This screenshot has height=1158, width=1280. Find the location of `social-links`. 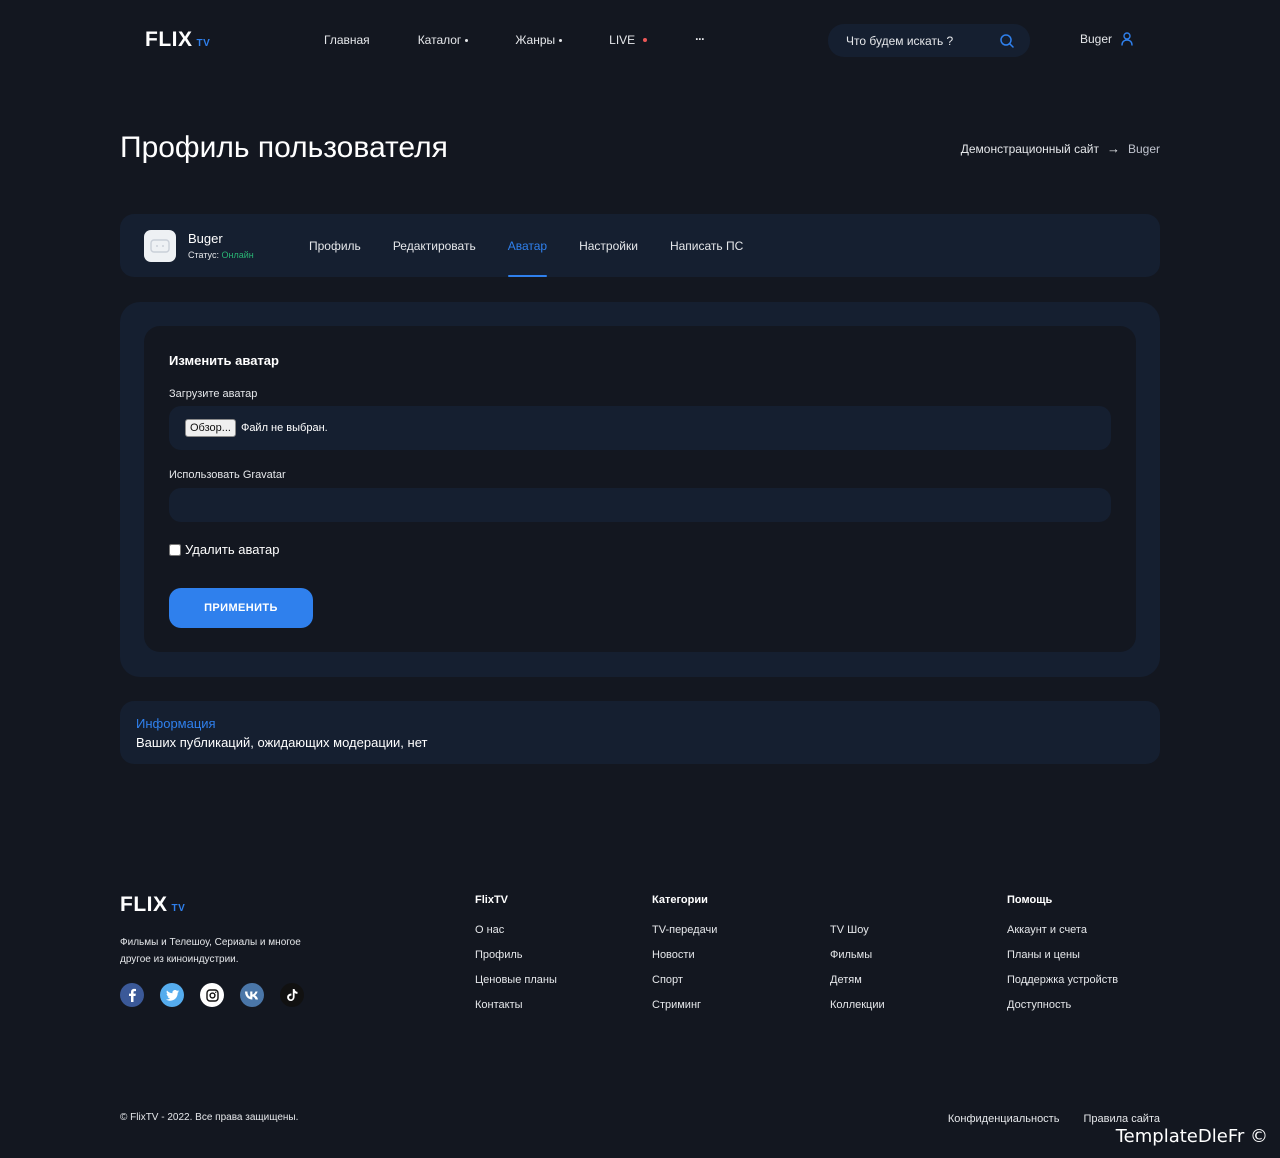

social-links is located at coordinates (220, 995).